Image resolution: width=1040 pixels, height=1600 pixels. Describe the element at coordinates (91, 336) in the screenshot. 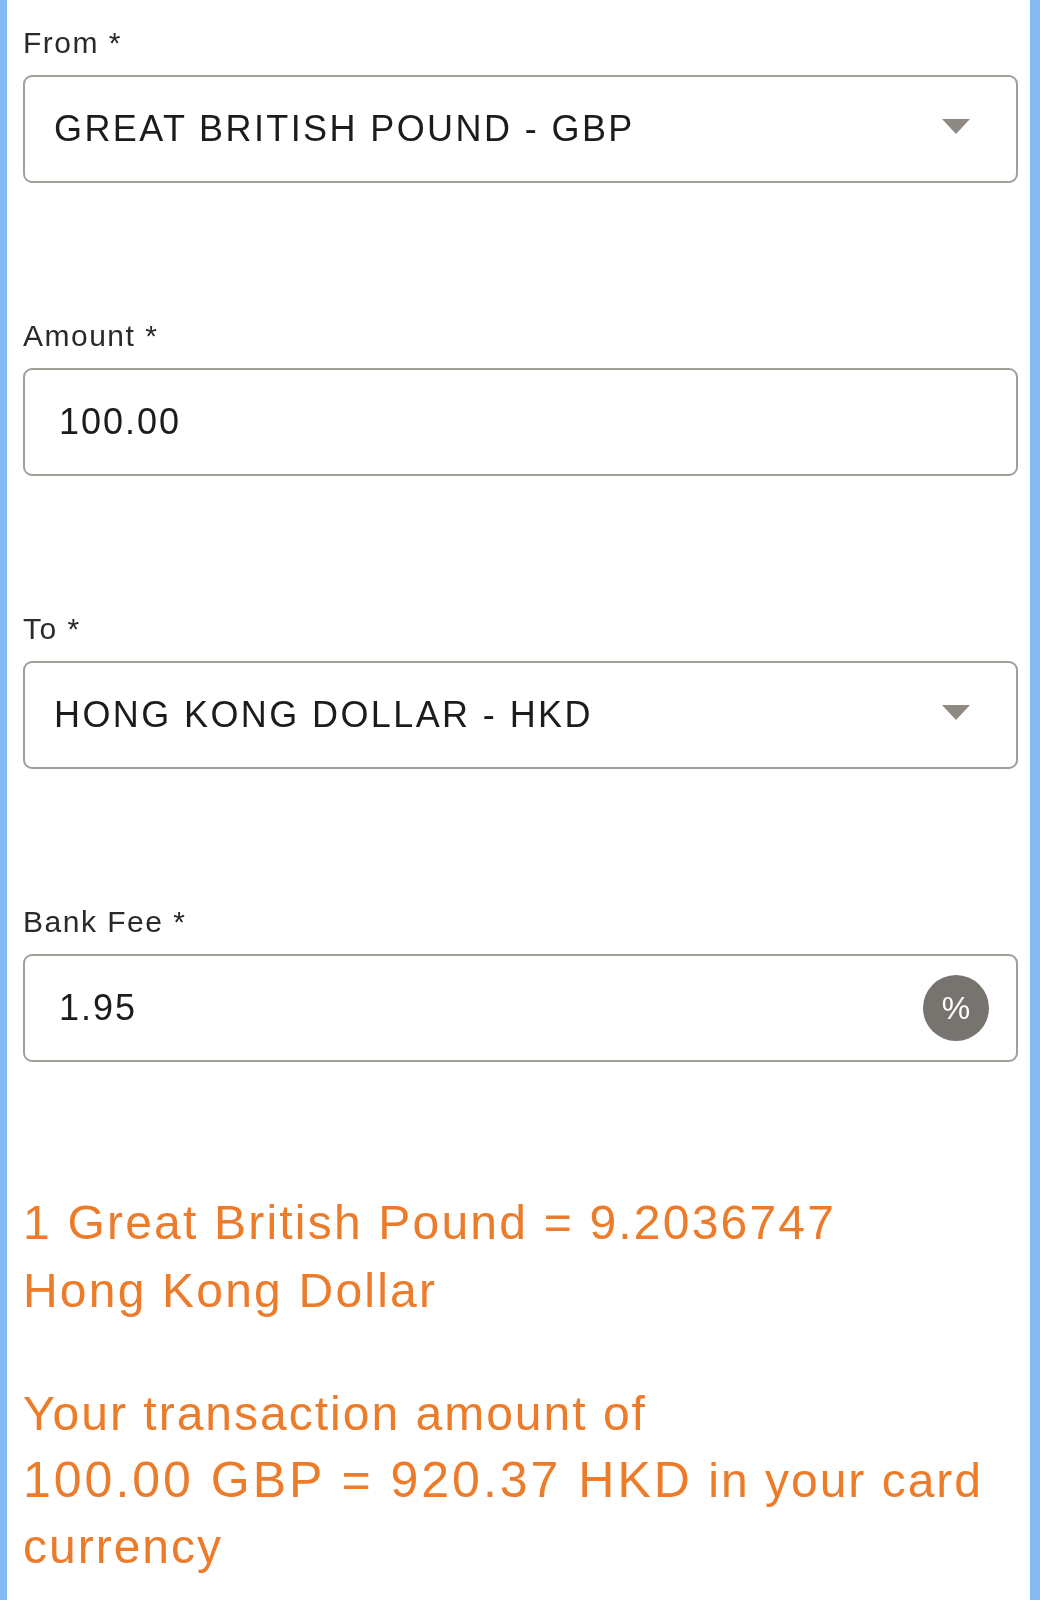

I see `field-label: Amount *` at that location.